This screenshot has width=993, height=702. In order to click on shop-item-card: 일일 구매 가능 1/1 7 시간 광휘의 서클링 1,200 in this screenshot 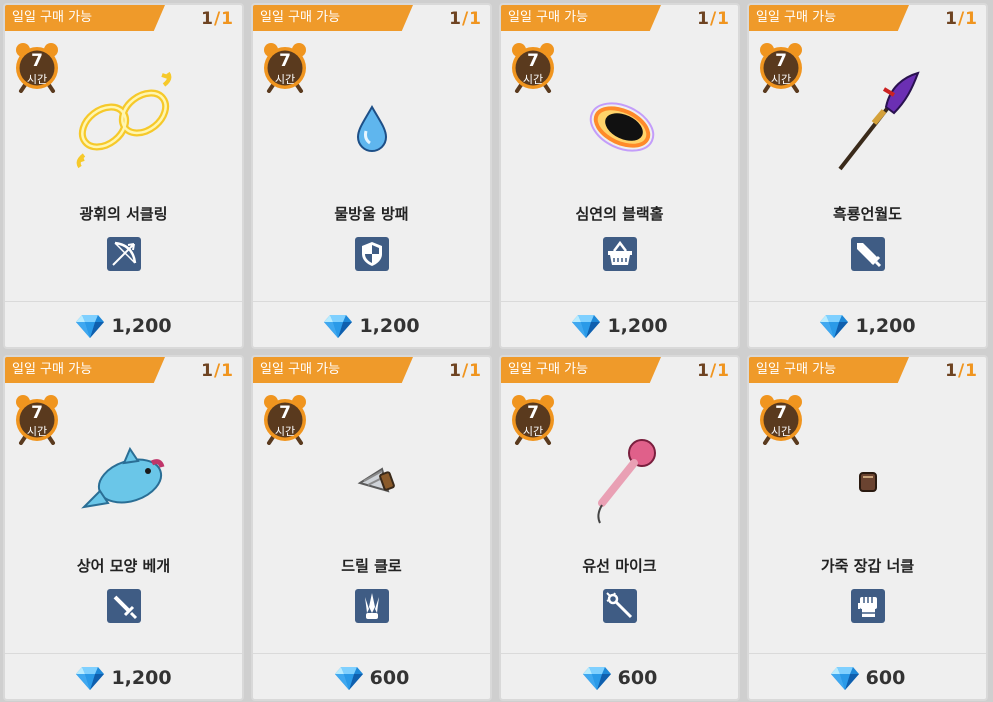, I will do `click(123, 176)`.